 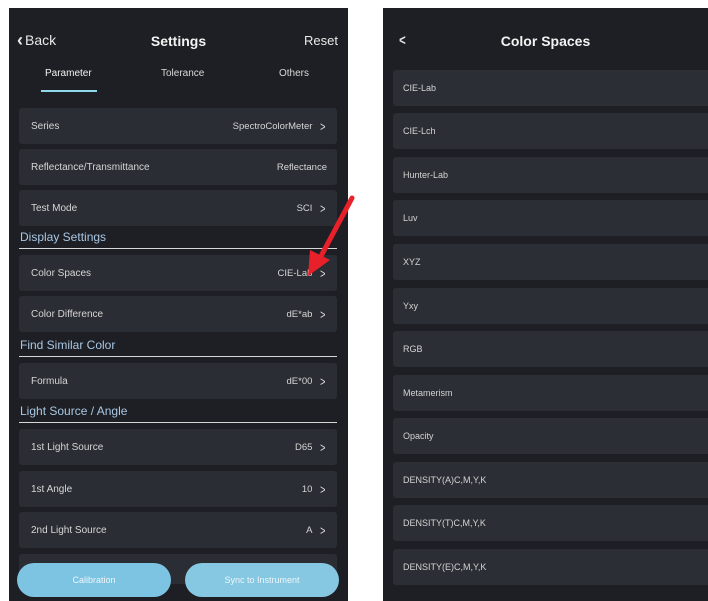 I want to click on list-item: DENSITY(A)C,M,Y,K, so click(x=550, y=480).